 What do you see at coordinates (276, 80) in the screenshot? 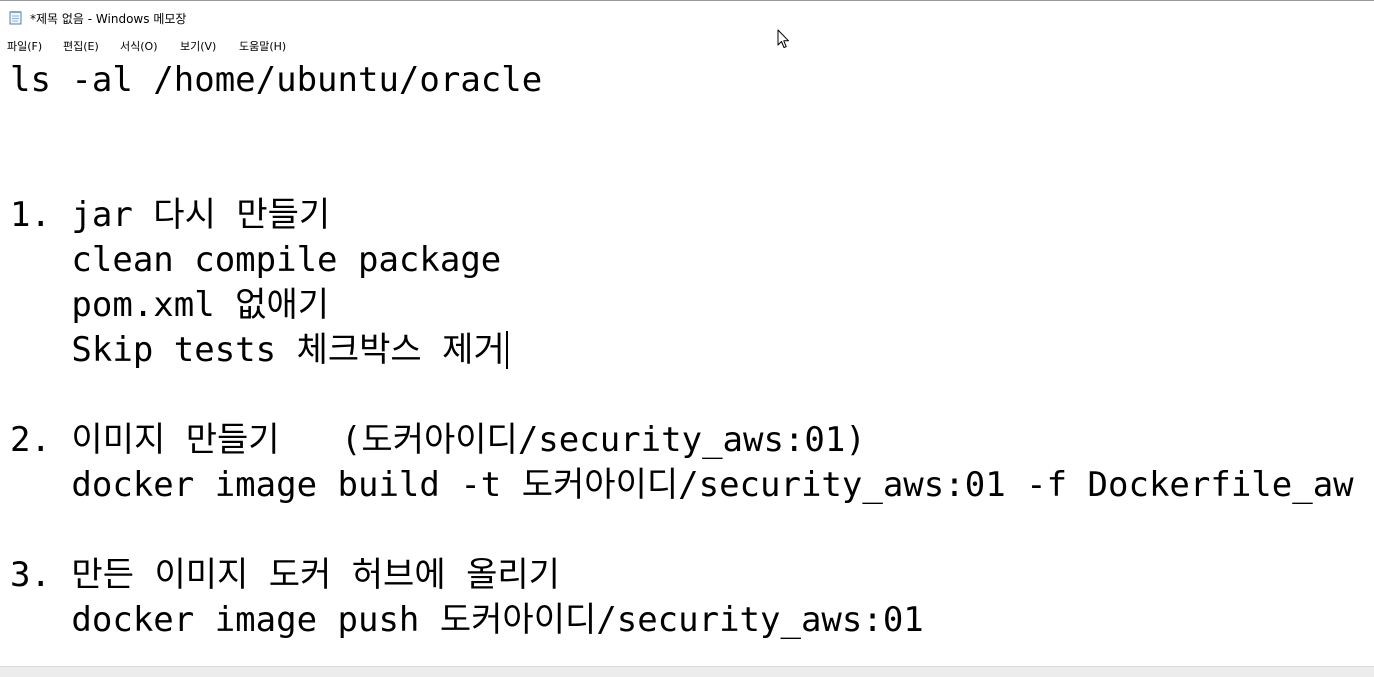
I see `editor-line: ls -al /home/ubuntu/oracle` at bounding box center [276, 80].